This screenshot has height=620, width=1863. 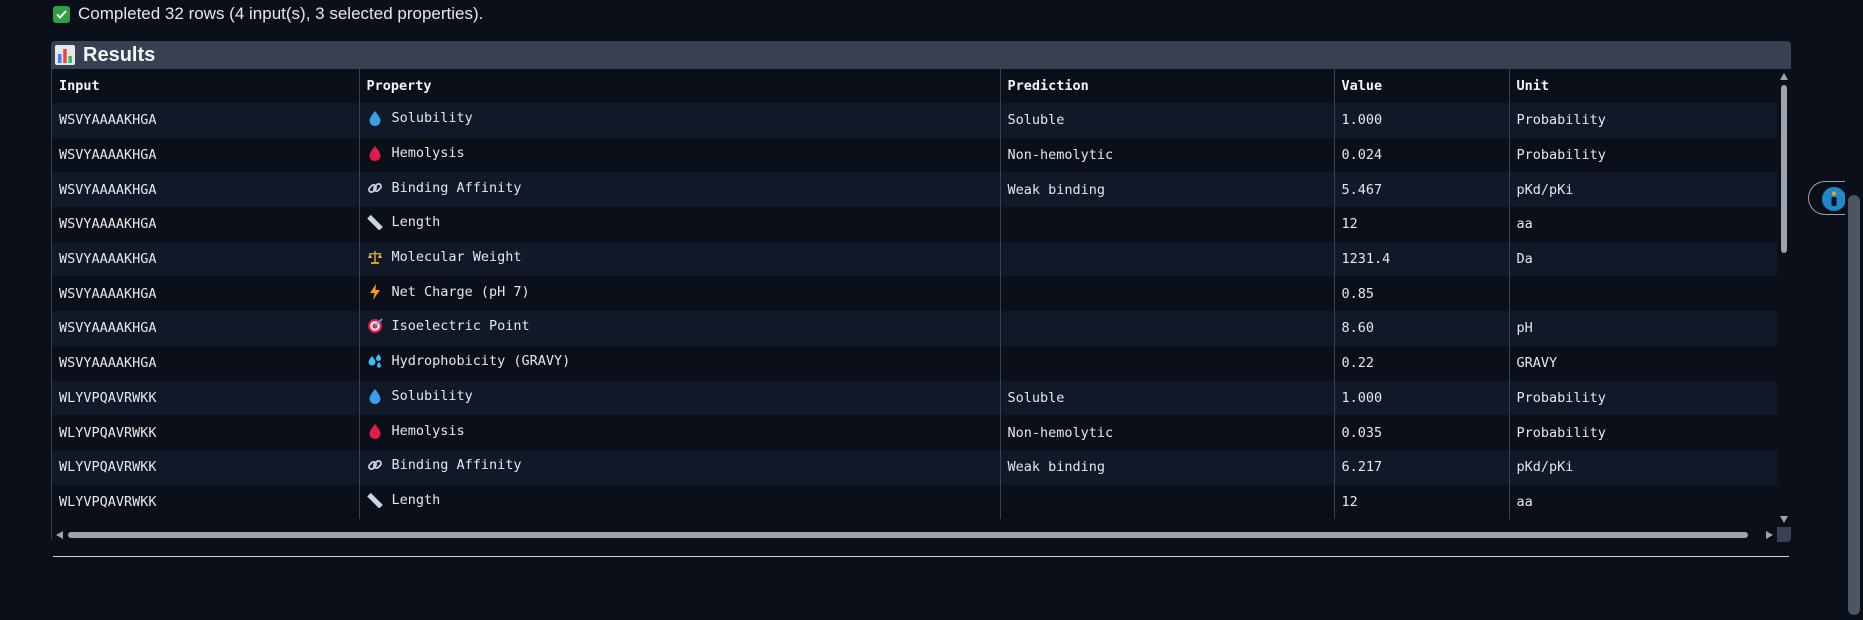 What do you see at coordinates (1167, 86) in the screenshot?
I see `column-header-prediction: Prediction` at bounding box center [1167, 86].